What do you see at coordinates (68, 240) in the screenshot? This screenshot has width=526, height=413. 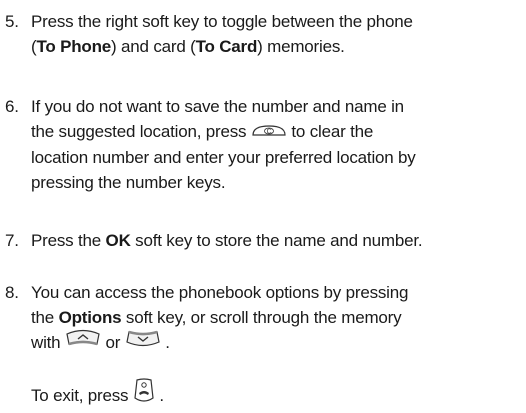 I see `text-run: Press the` at bounding box center [68, 240].